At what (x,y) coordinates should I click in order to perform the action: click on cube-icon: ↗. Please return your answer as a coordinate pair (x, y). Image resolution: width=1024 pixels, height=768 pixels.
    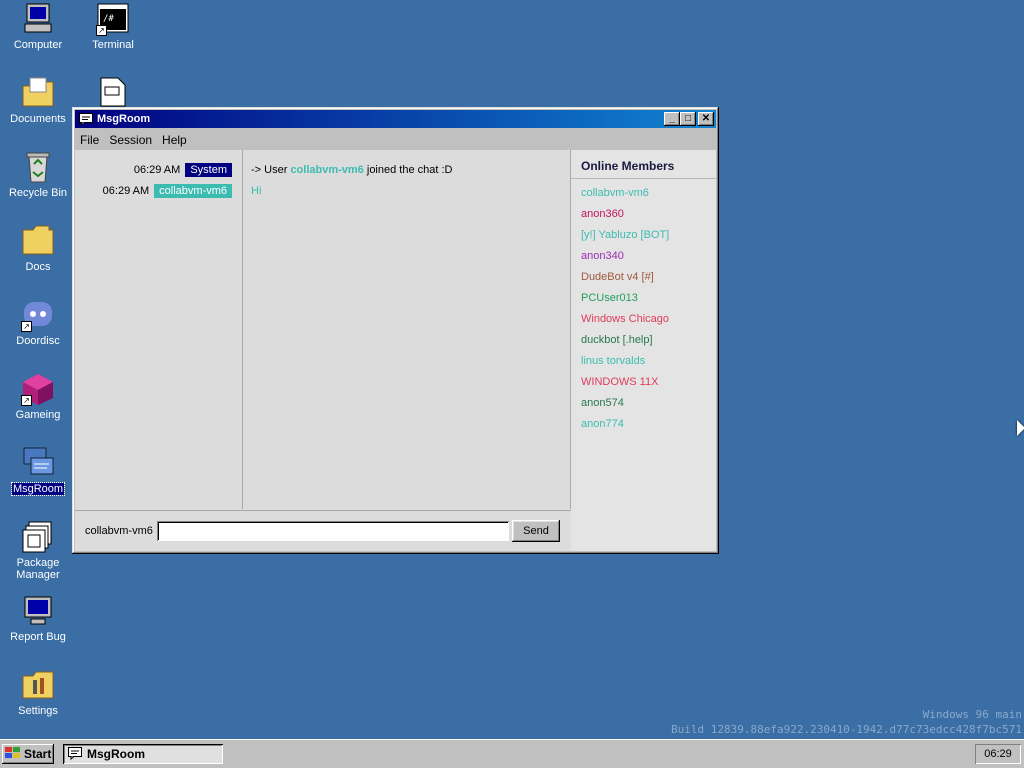
    Looking at the image, I should click on (38, 389).